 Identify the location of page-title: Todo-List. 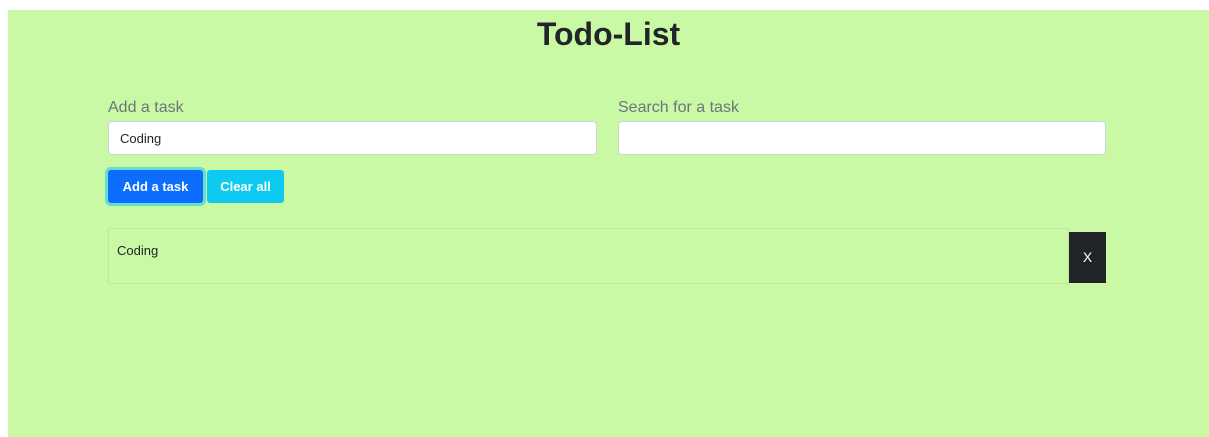
(608, 34).